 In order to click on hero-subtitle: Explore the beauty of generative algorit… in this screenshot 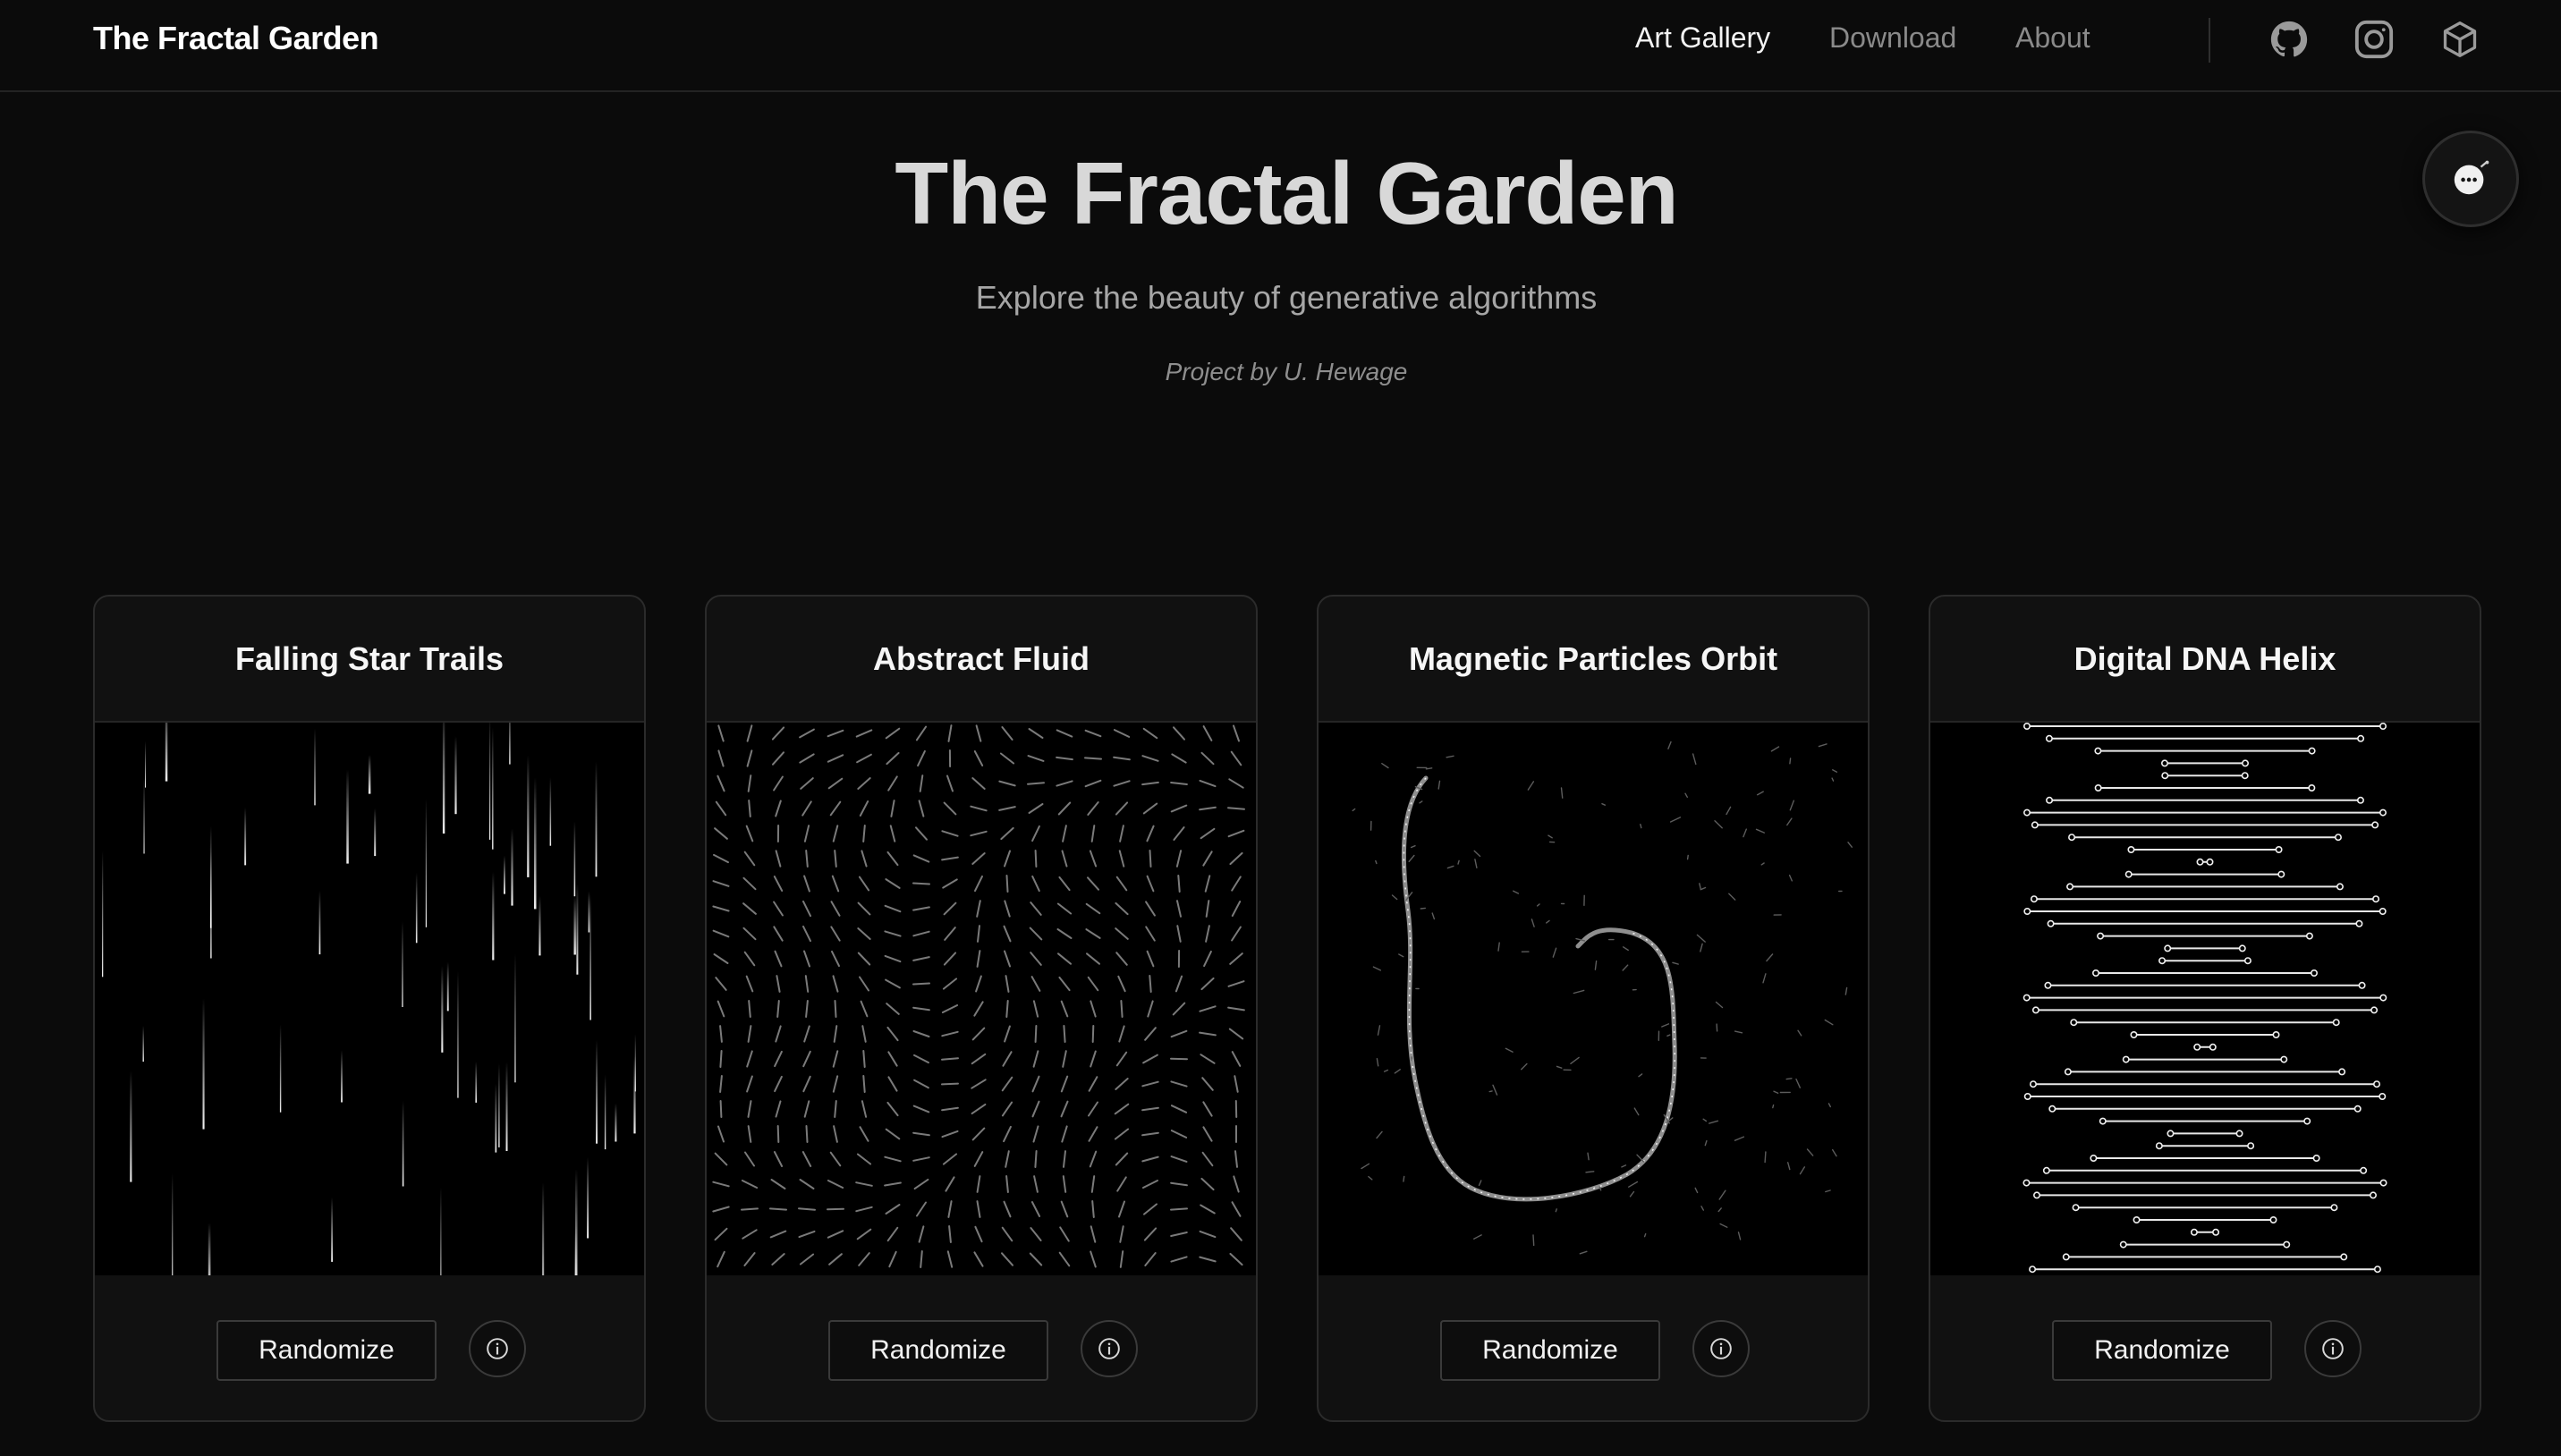, I will do `click(1286, 297)`.